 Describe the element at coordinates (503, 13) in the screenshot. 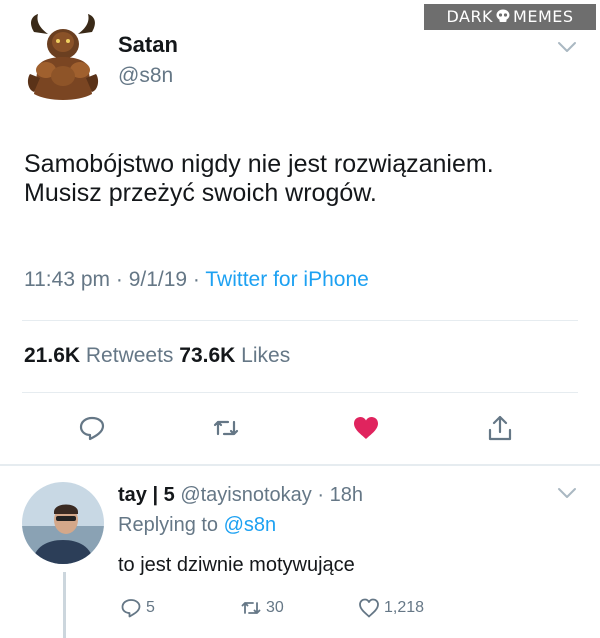

I see `skull-icon` at that location.